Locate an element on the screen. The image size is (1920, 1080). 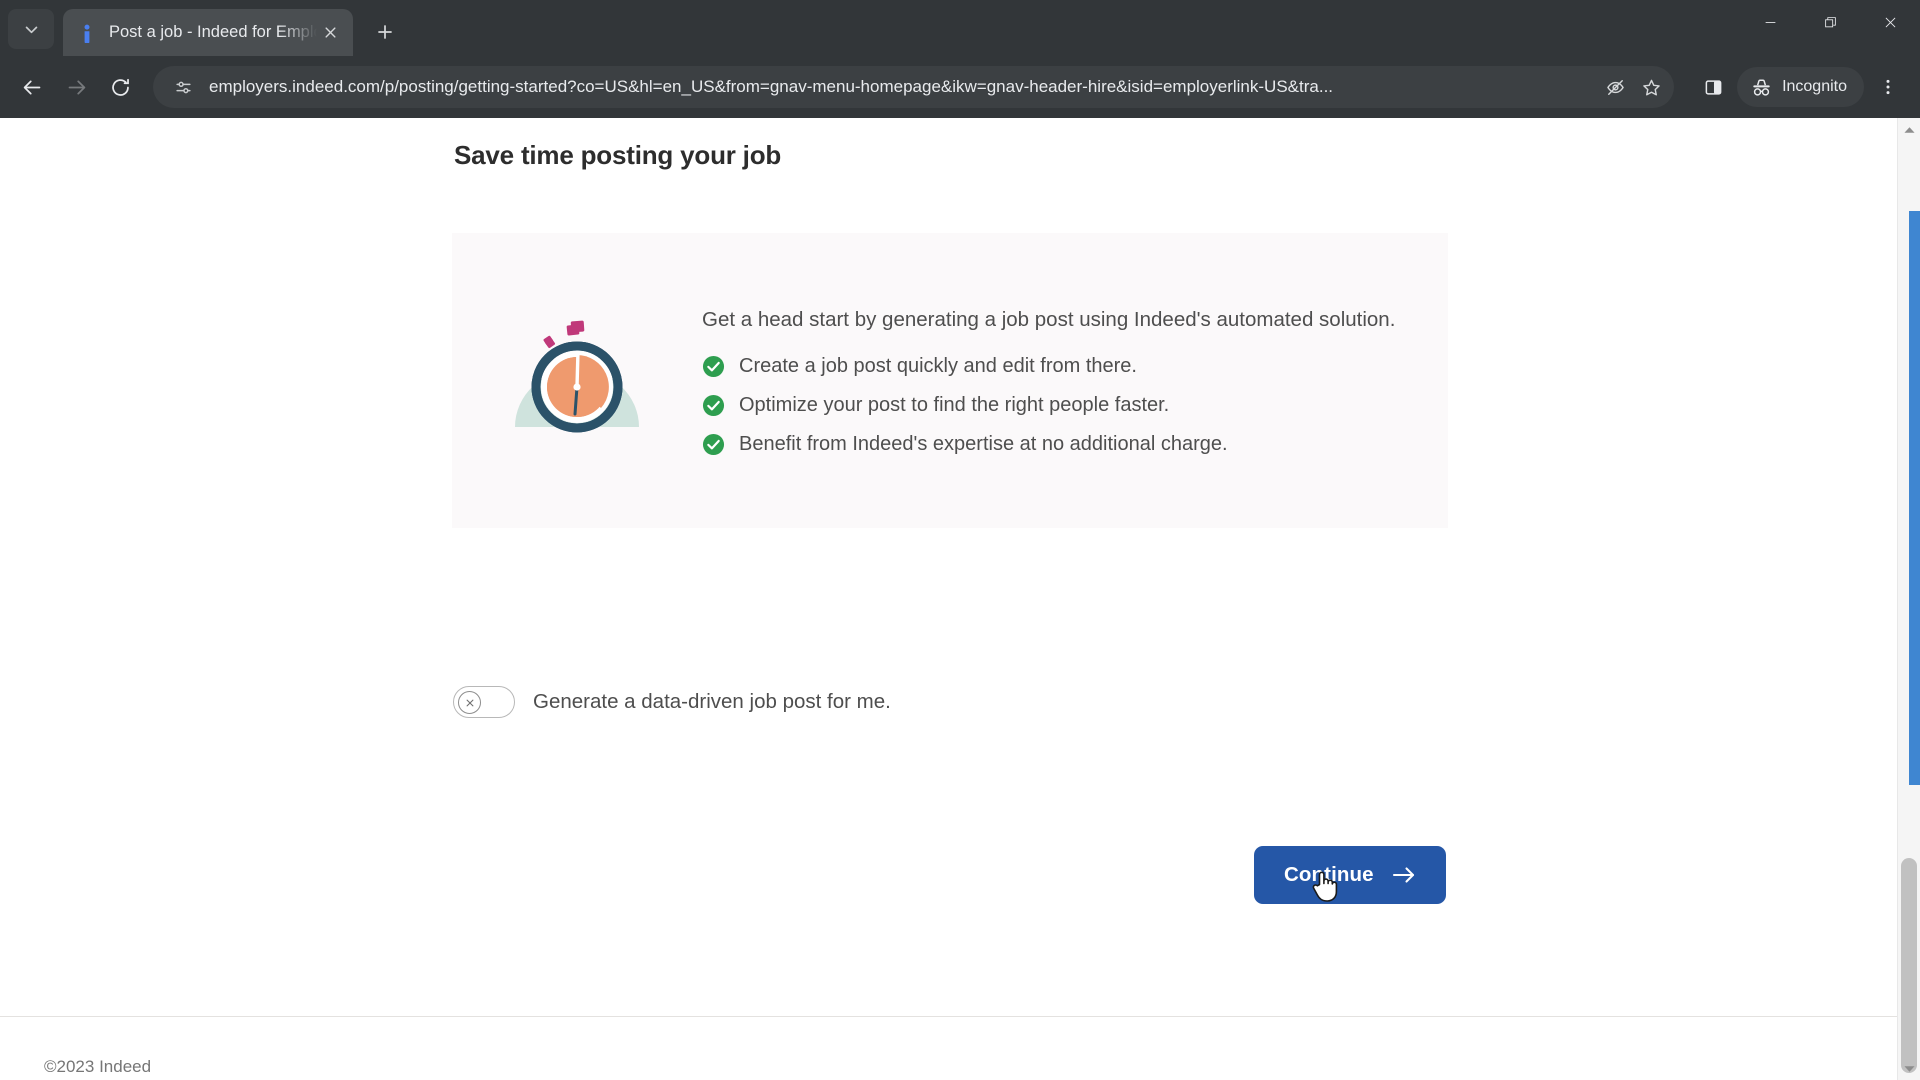
tab-search-button is located at coordinates (31, 29).